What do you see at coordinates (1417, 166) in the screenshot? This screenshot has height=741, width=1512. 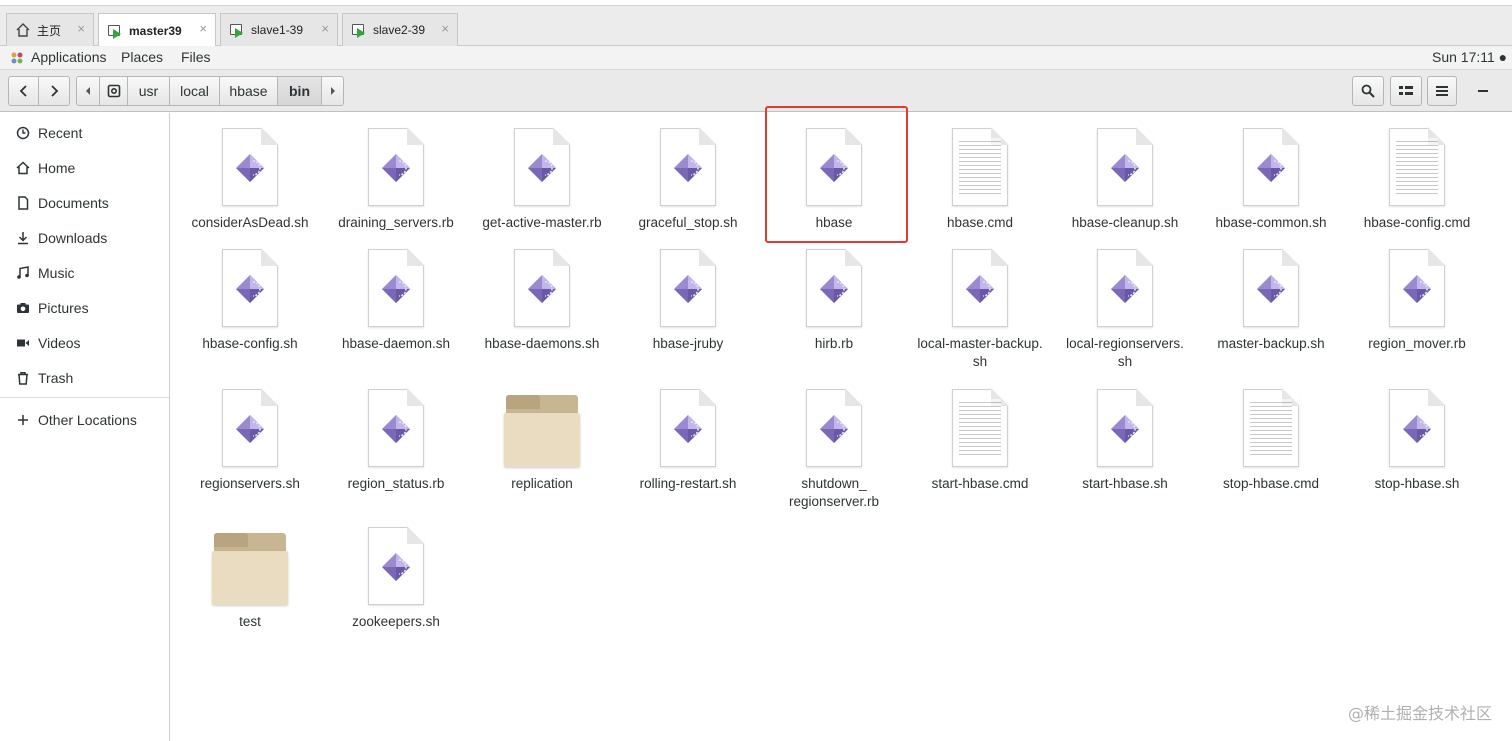 I see `text-file-icon` at bounding box center [1417, 166].